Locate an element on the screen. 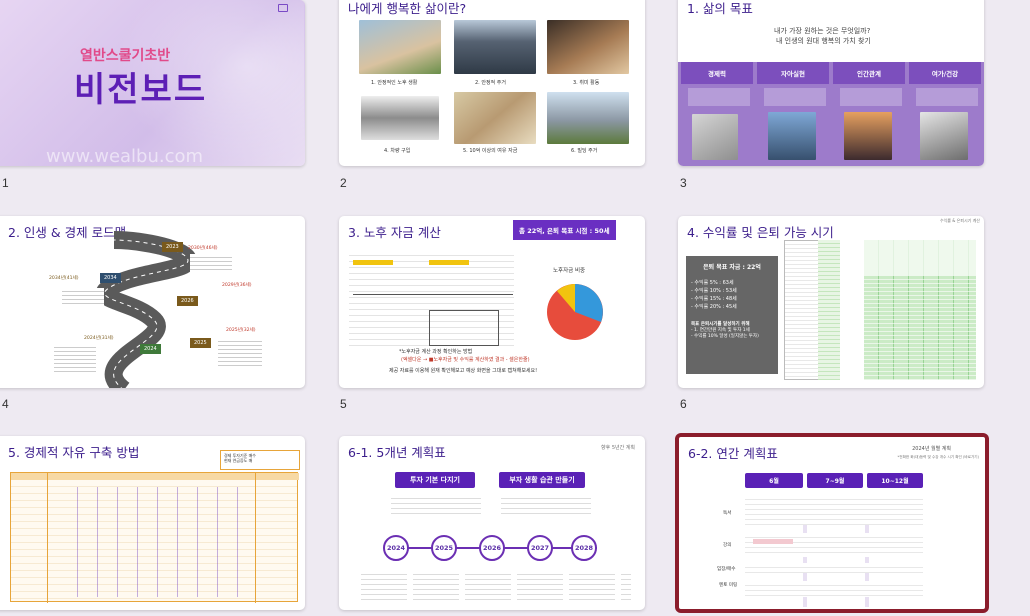 The width and height of the screenshot is (1030, 616). caption-2: 2. 안정적 주거 is located at coordinates (490, 83).